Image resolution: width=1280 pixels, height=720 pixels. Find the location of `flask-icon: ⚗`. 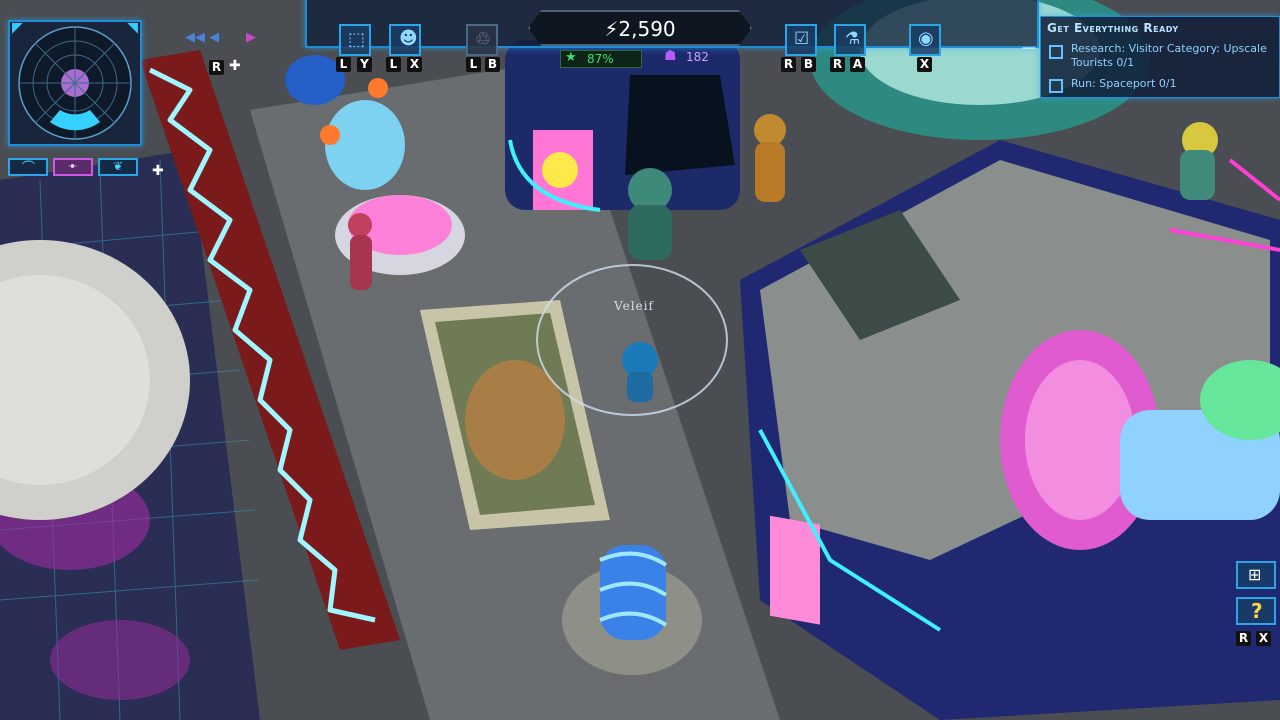

flask-icon: ⚗ is located at coordinates (853, 39).